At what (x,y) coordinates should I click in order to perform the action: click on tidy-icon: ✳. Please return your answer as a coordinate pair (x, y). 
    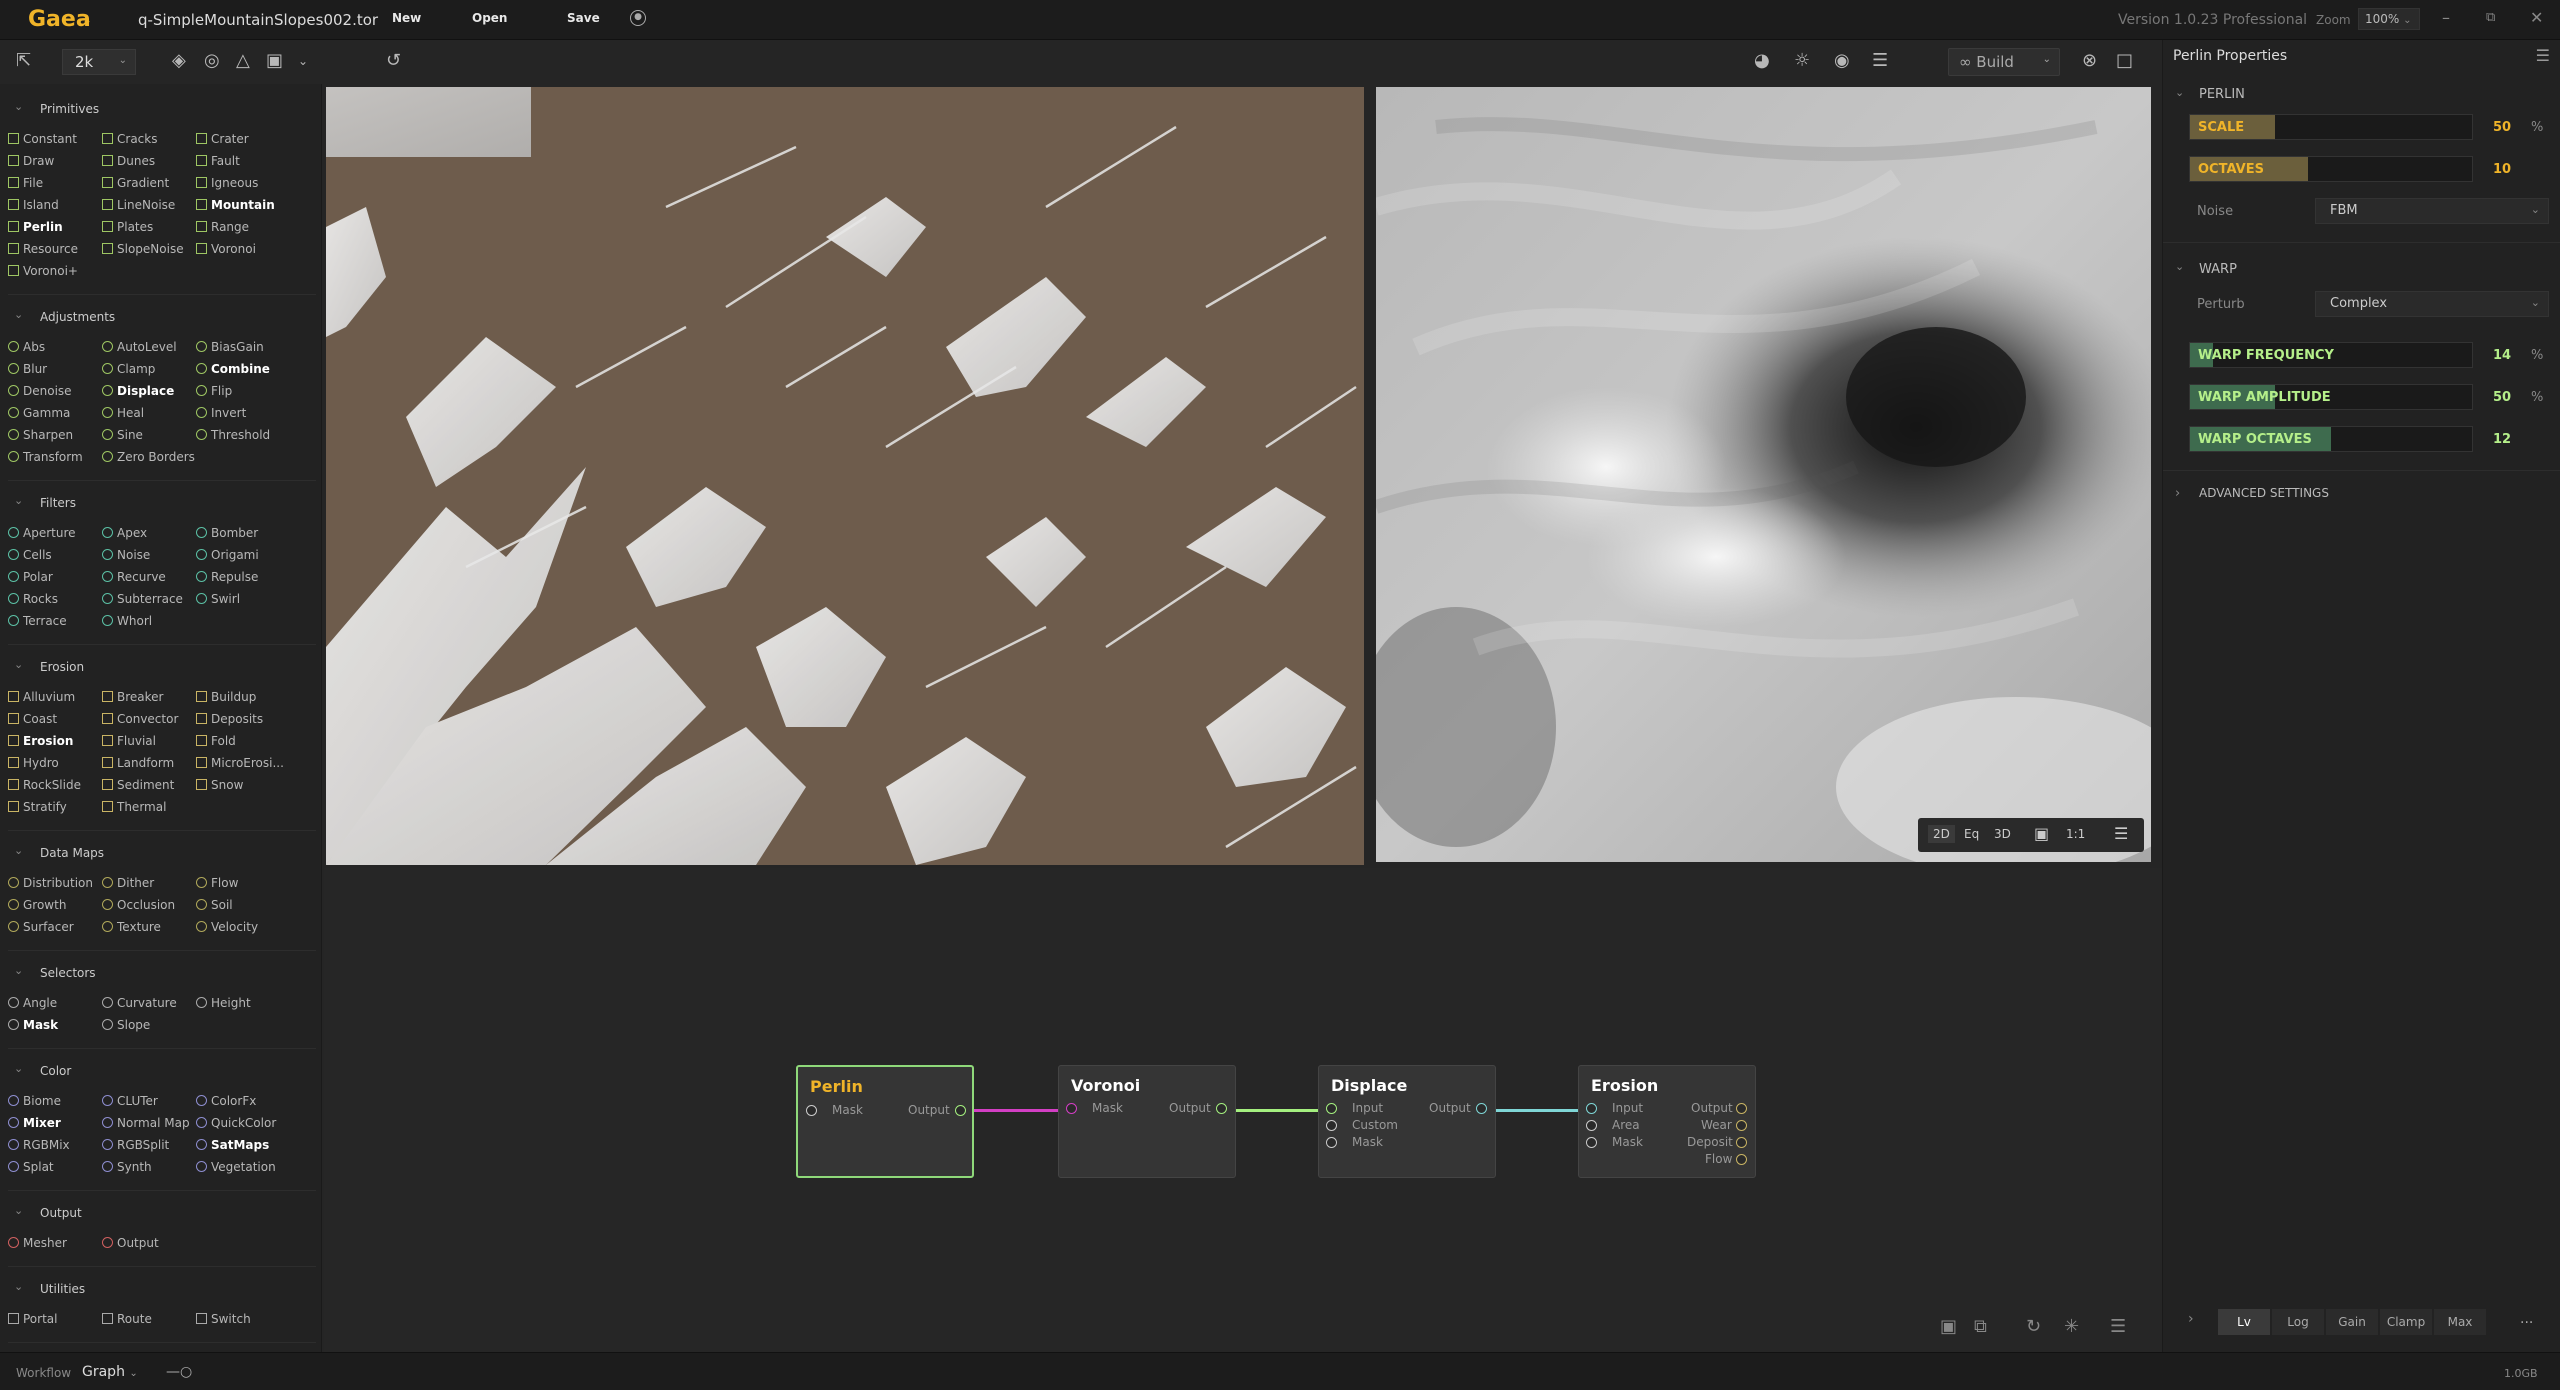
    Looking at the image, I should click on (2071, 1326).